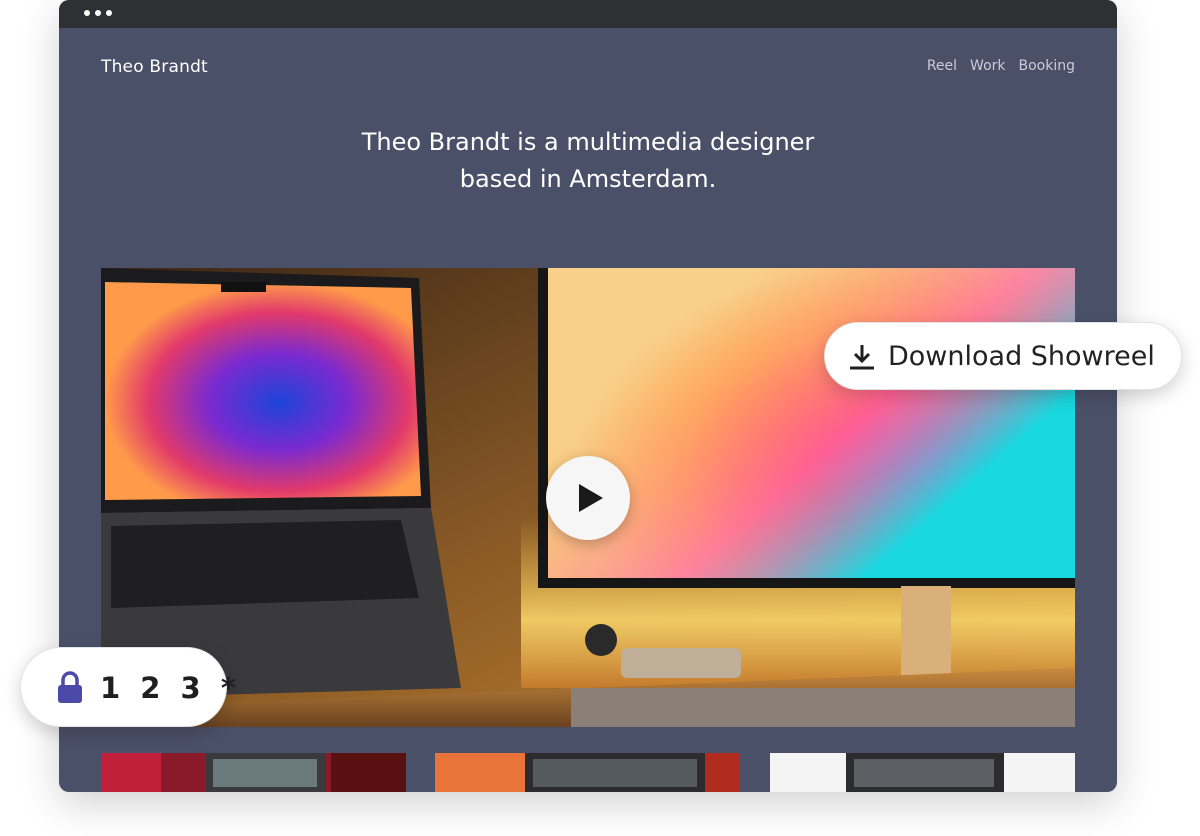 The image size is (1200, 836). Describe the element at coordinates (154, 67) in the screenshot. I see `site-name: Theo Brandt` at that location.